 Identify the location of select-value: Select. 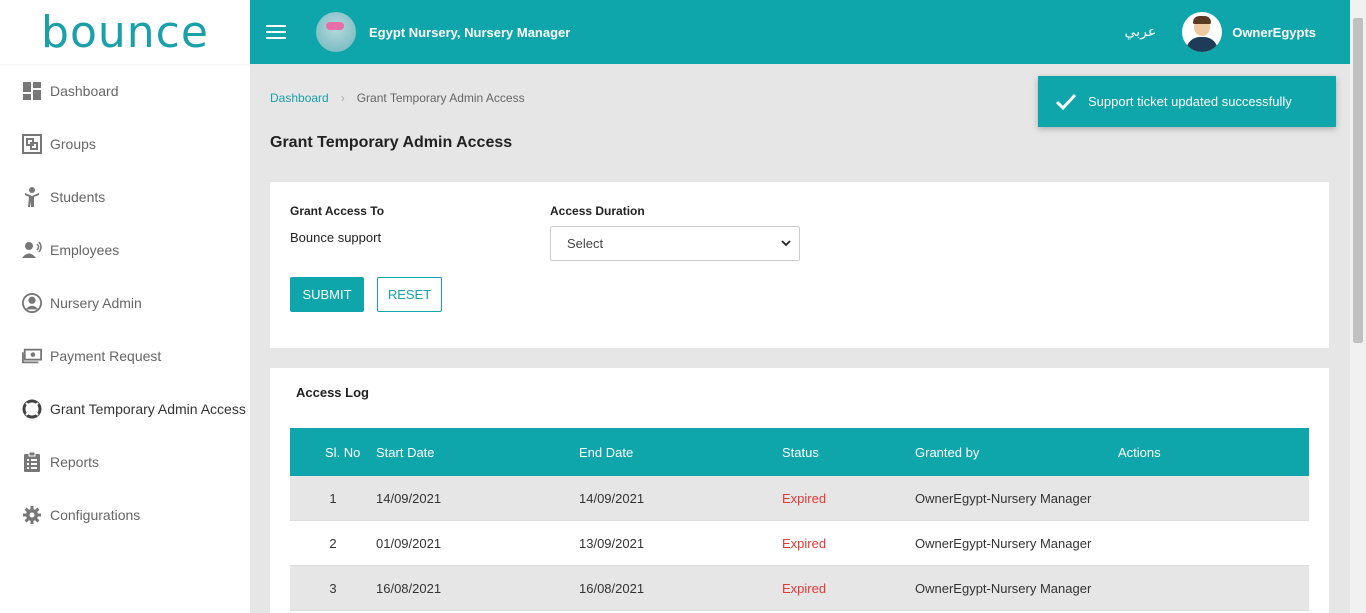
(585, 243).